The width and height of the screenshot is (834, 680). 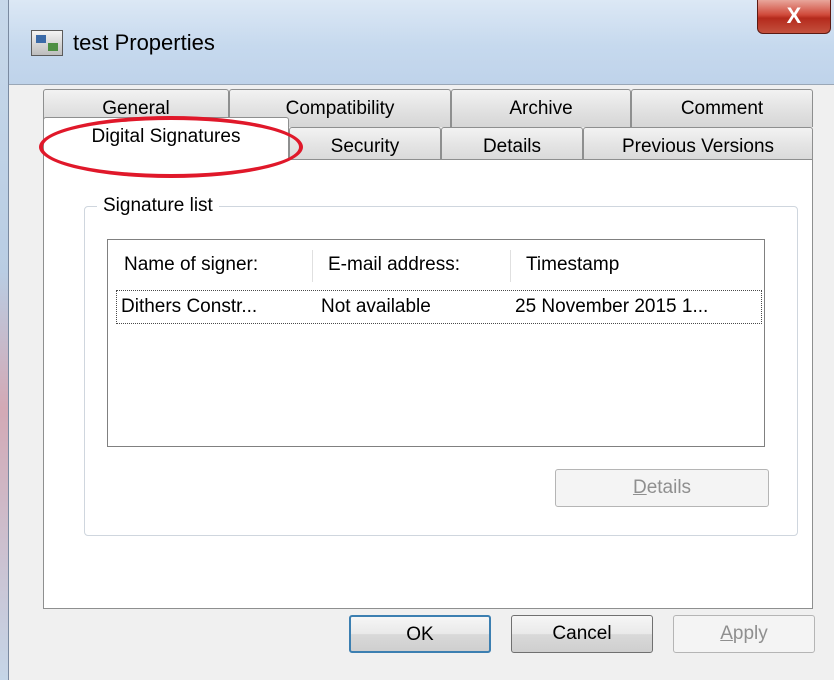 What do you see at coordinates (158, 206) in the screenshot?
I see `signature-list-label: Signature list` at bounding box center [158, 206].